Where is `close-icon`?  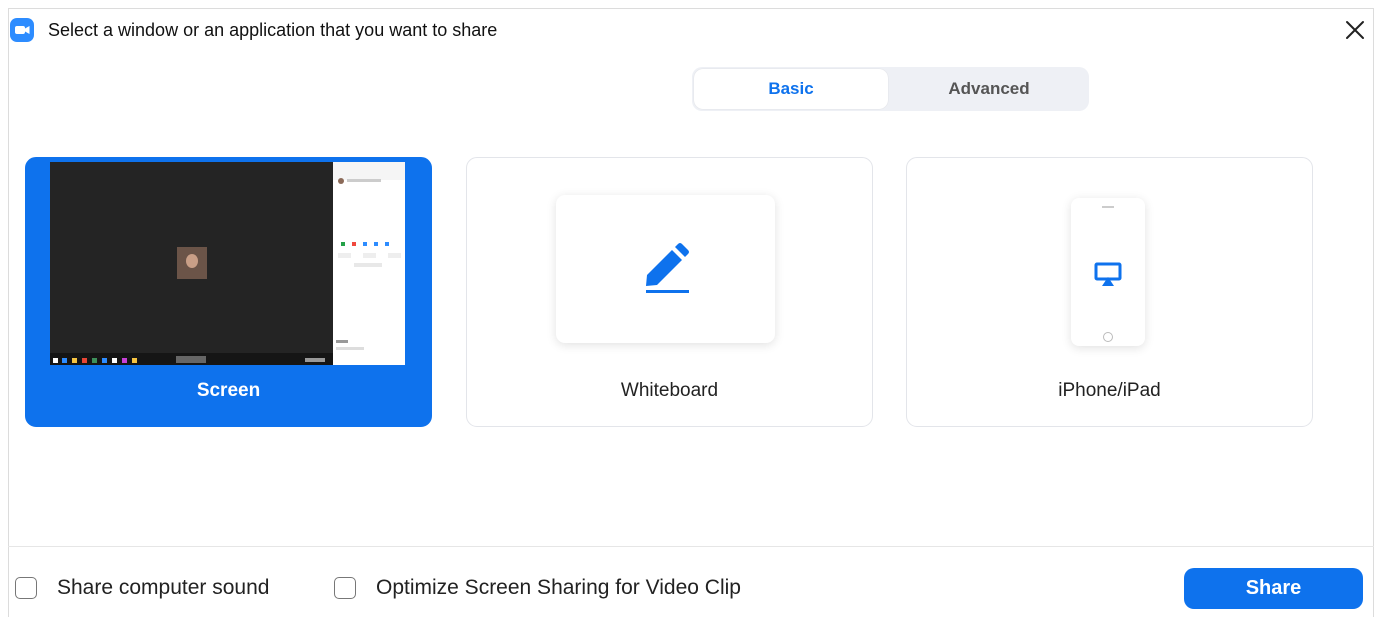
close-icon is located at coordinates (1355, 30).